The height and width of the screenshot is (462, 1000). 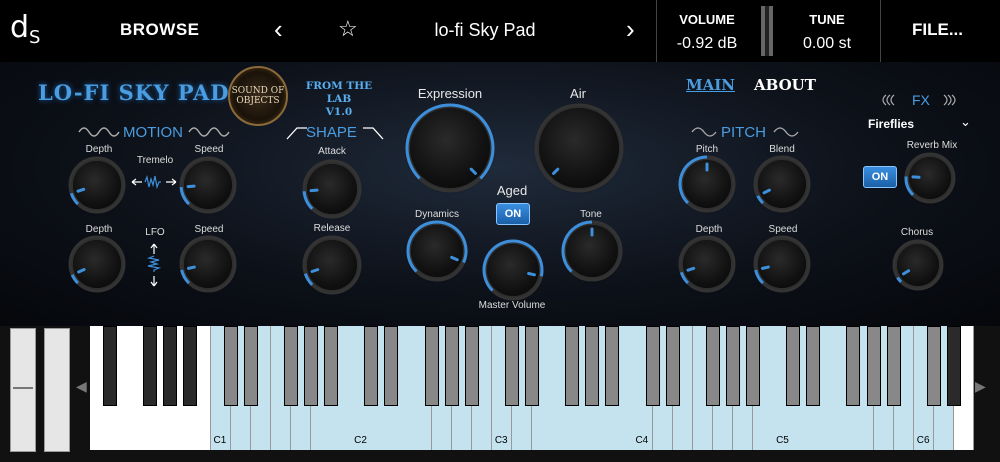 I want to click on dynamics-knob, so click(x=437, y=251).